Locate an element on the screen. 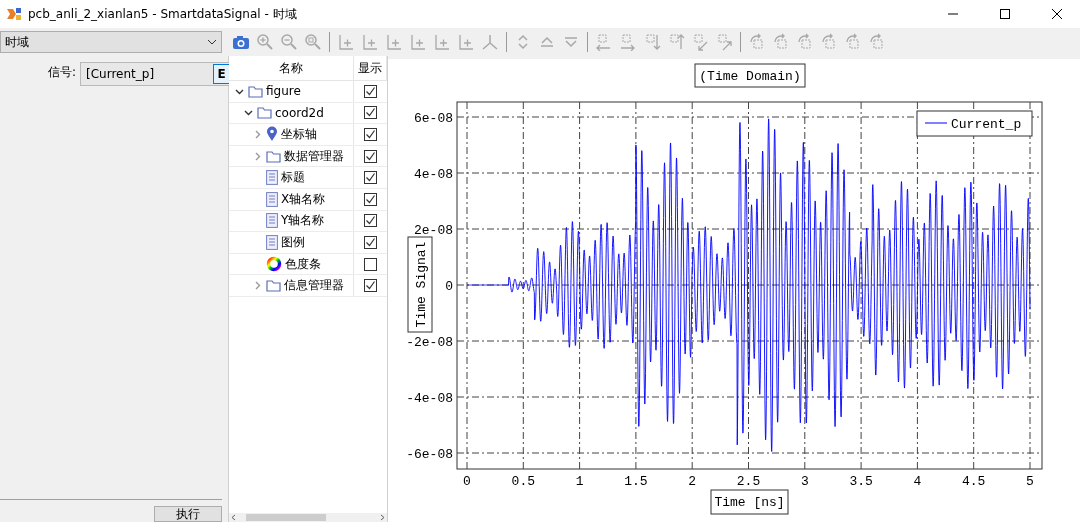  tree-item-label: coord2d is located at coordinates (299, 112).